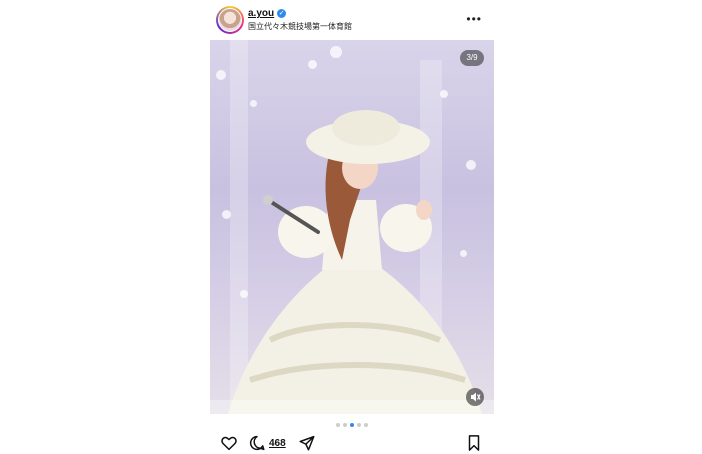  I want to click on avatar, so click(230, 20).